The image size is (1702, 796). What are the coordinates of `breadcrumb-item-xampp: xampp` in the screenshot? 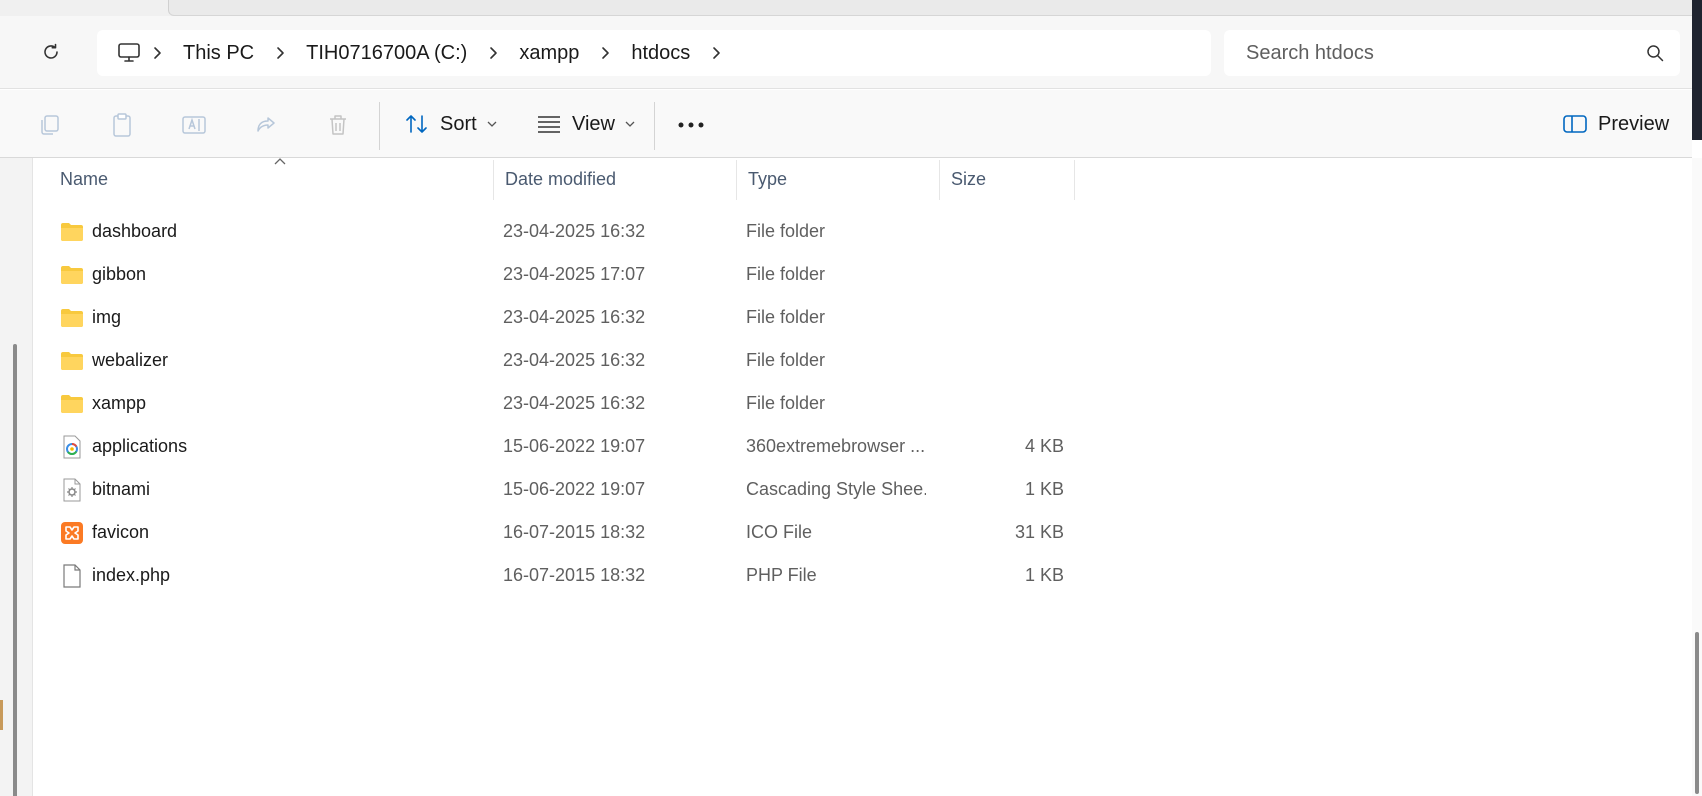 It's located at (549, 53).